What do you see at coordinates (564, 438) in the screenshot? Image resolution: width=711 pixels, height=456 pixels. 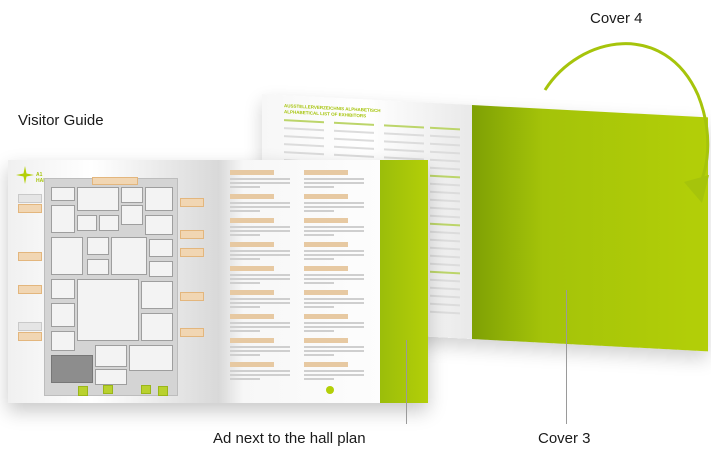 I see `cover-3-label: Cover 3` at bounding box center [564, 438].